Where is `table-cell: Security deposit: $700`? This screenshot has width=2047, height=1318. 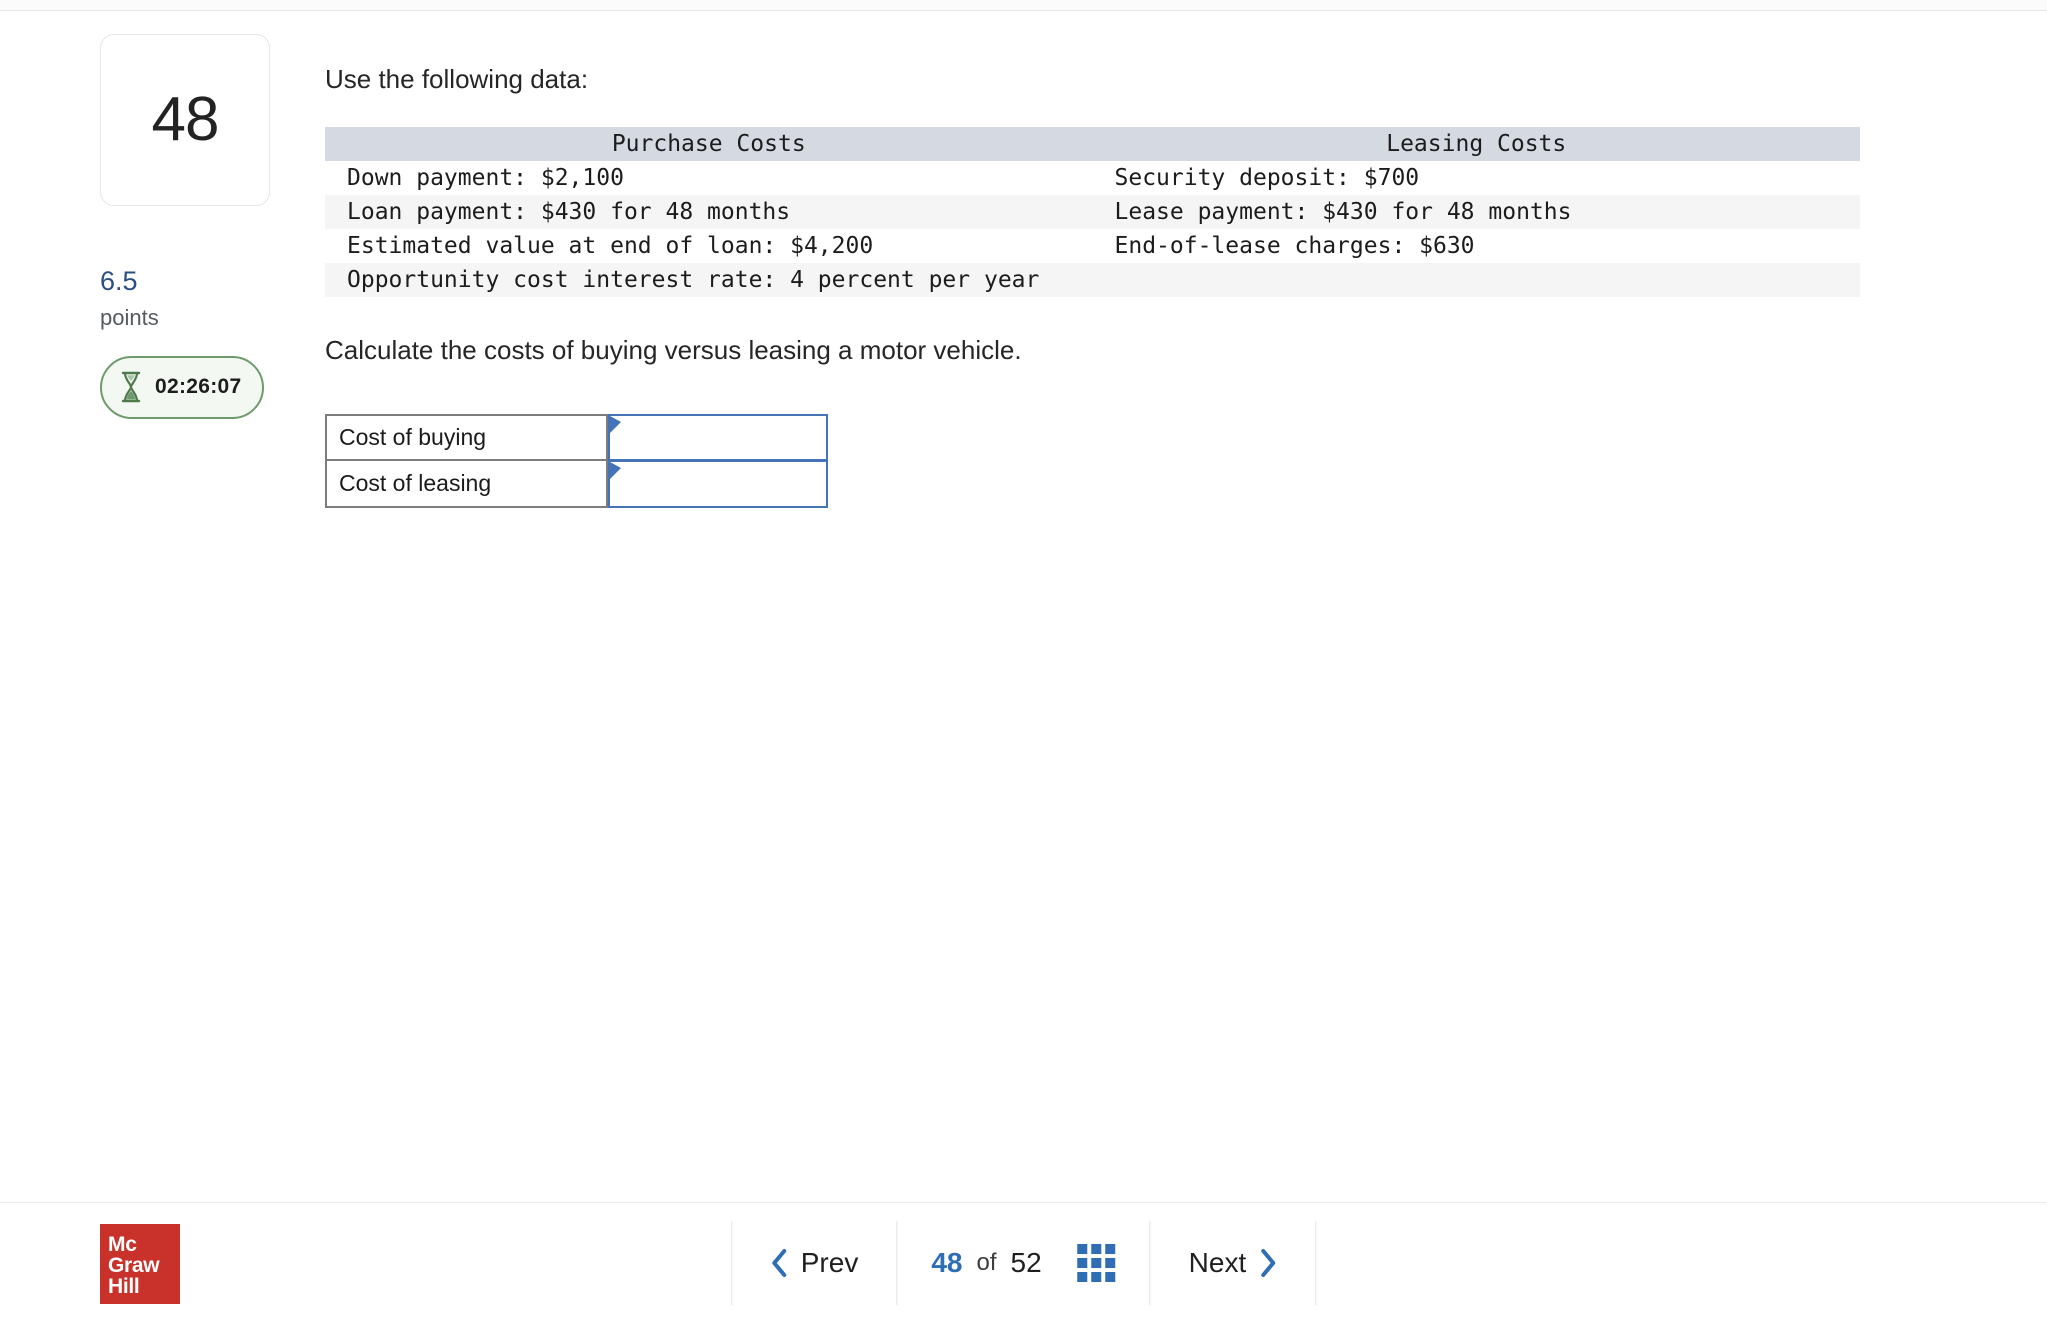
table-cell: Security deposit: $700 is located at coordinates (1476, 178).